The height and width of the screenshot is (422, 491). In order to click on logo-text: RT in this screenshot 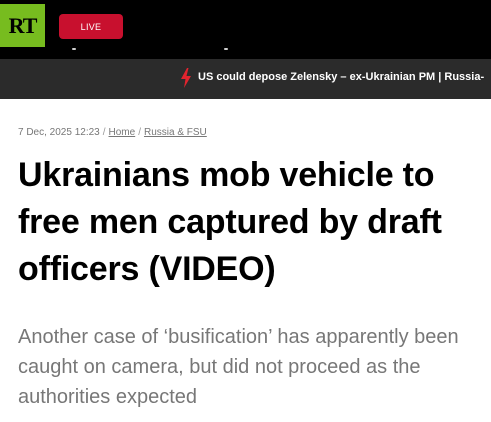, I will do `click(23, 25)`.